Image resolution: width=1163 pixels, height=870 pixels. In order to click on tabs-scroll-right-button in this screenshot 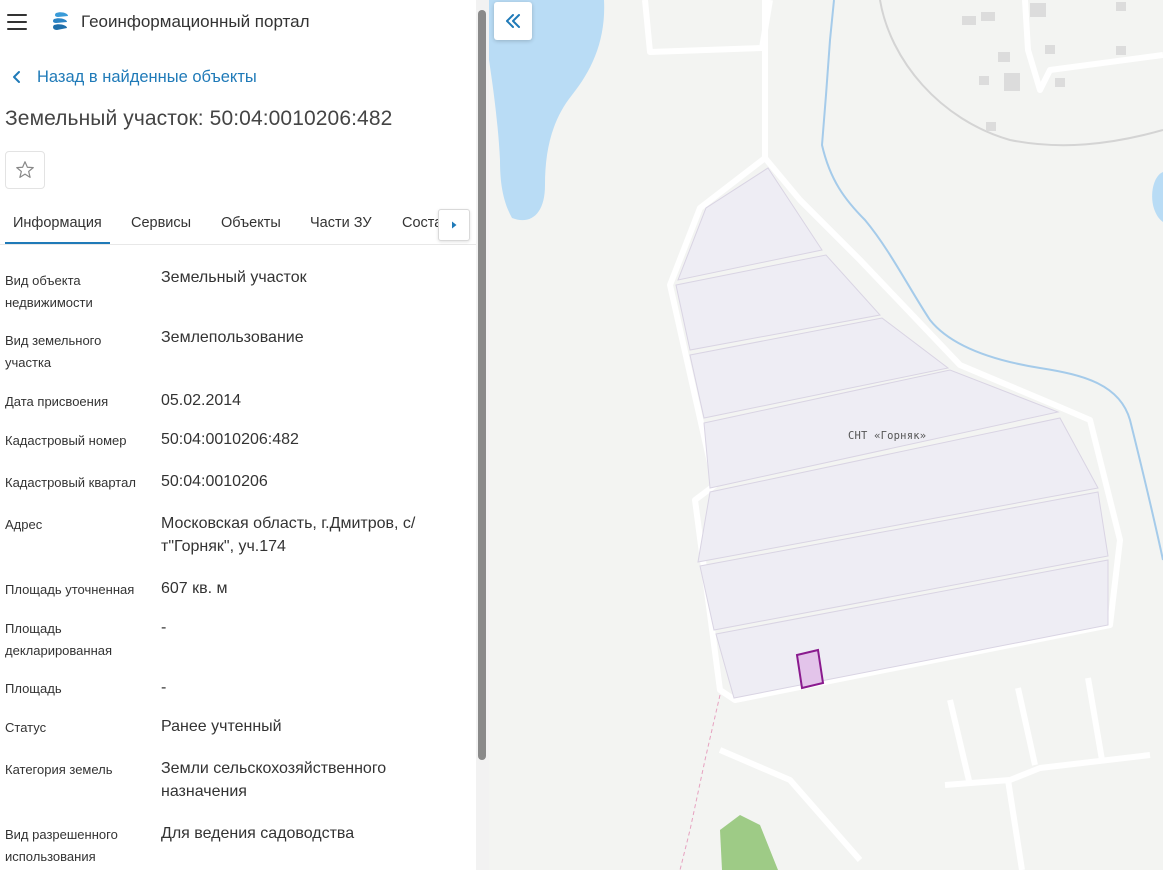, I will do `click(454, 225)`.